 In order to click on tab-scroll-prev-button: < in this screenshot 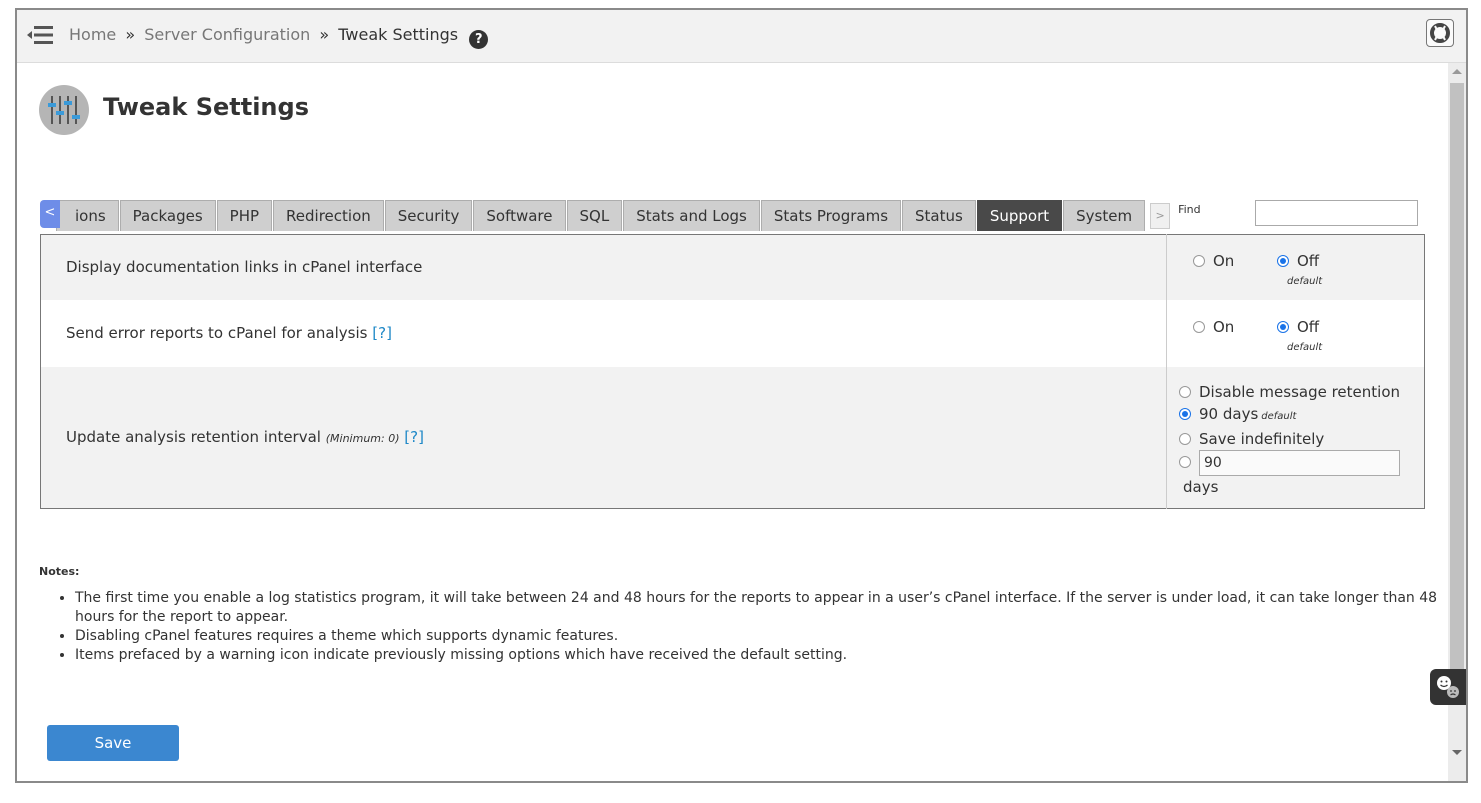, I will do `click(50, 214)`.